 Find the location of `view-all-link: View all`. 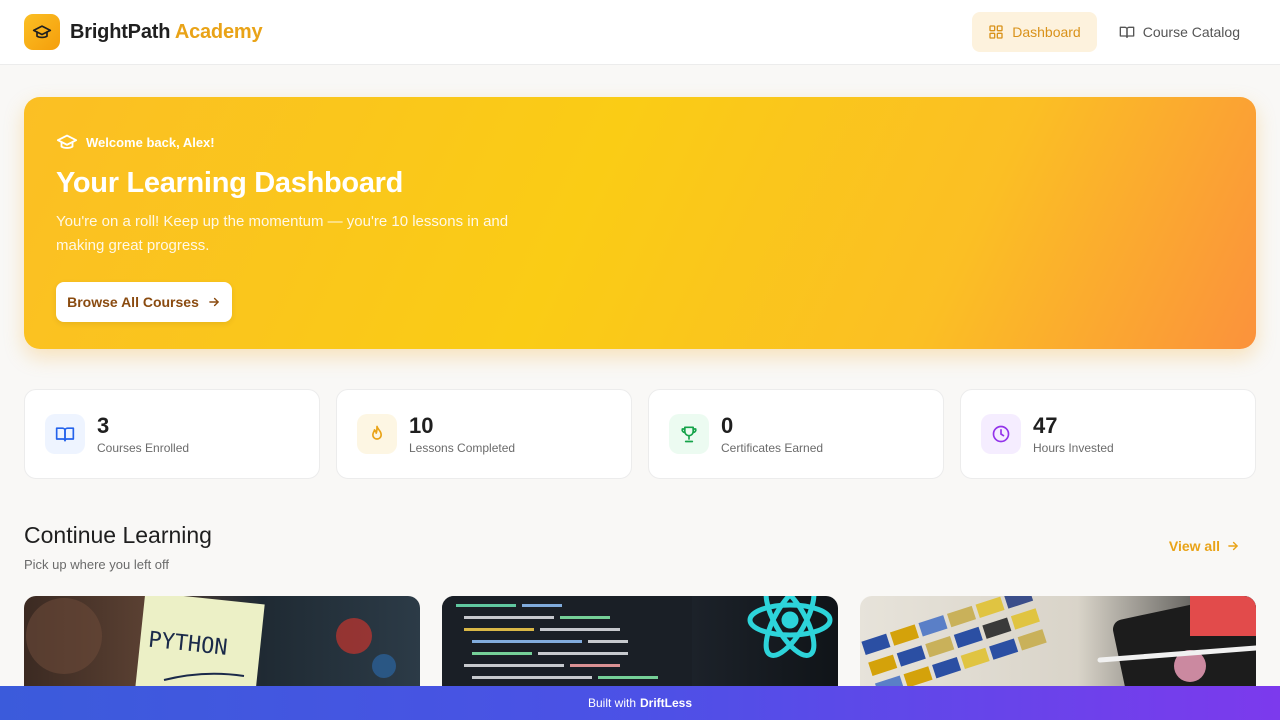

view-all-link: View all is located at coordinates (1204, 546).